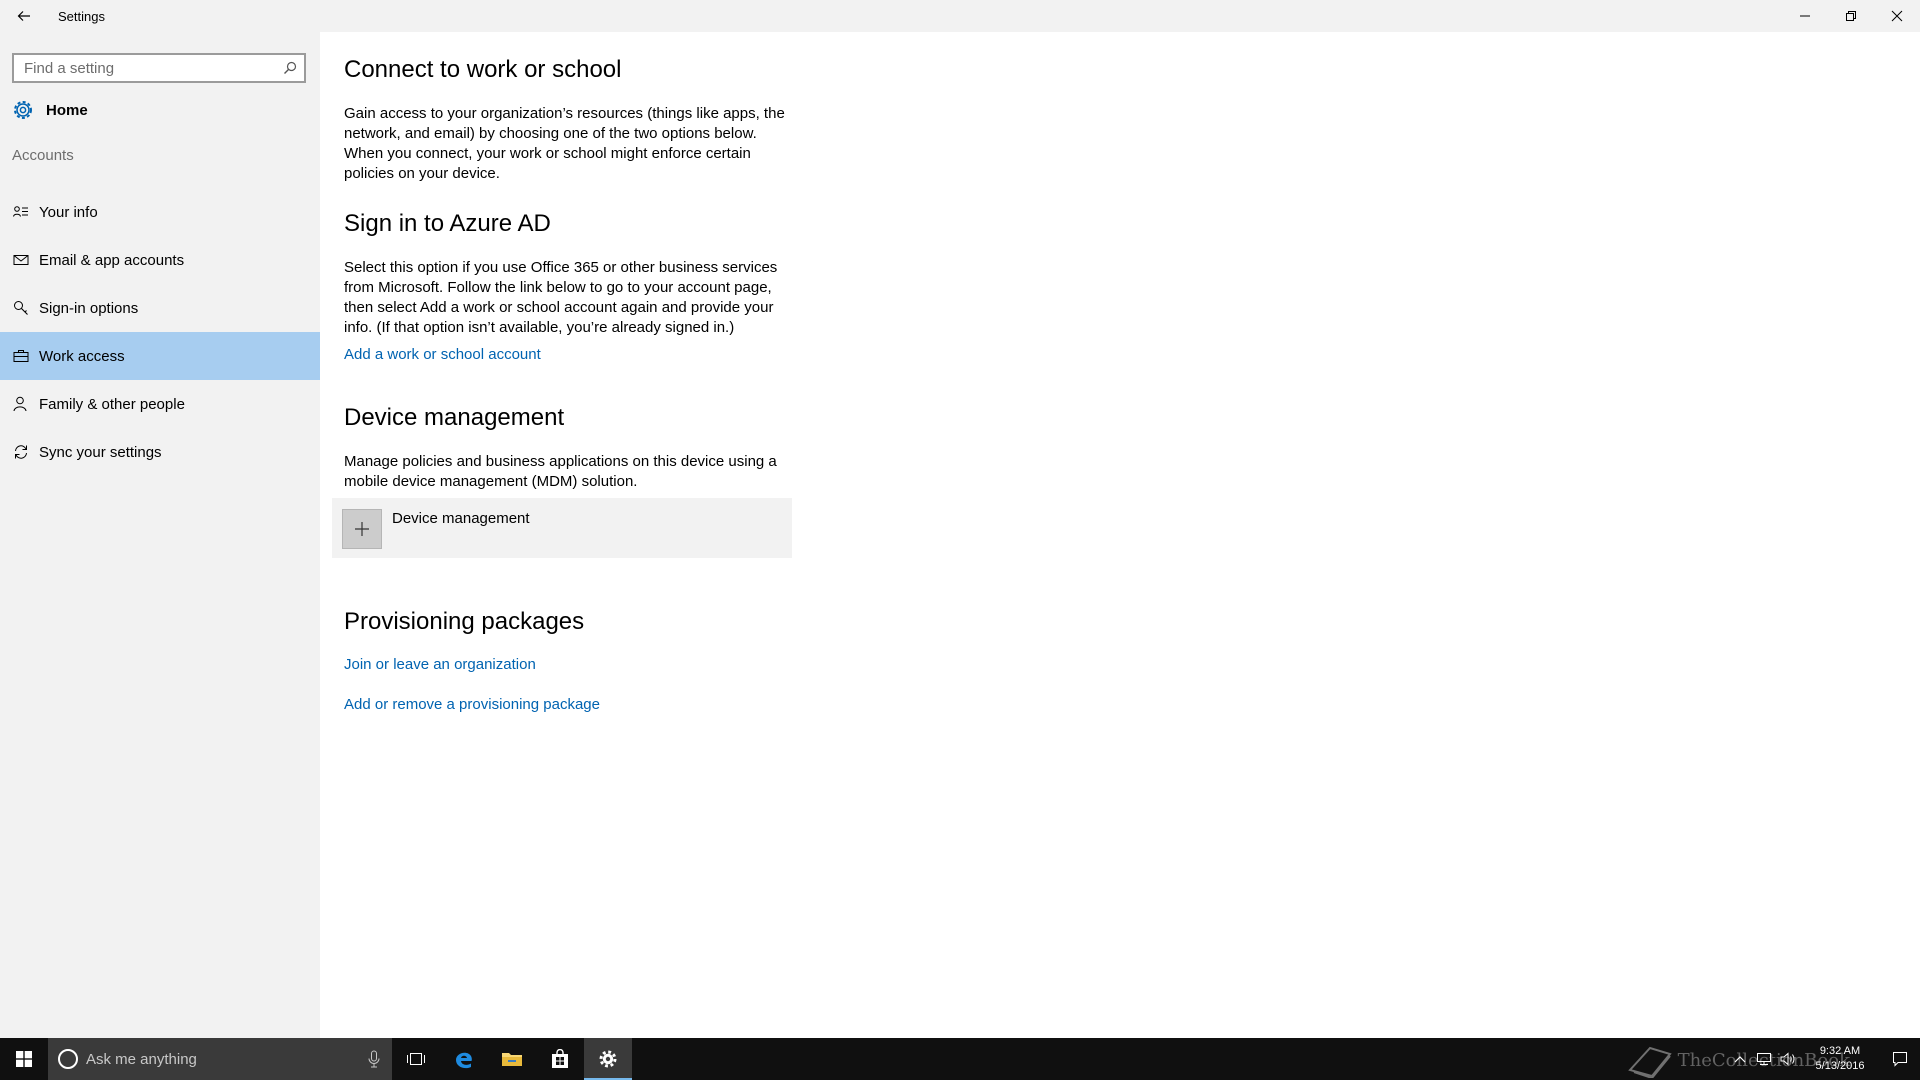 This screenshot has width=1920, height=1080. Describe the element at coordinates (464, 621) in the screenshot. I see `provisioning-heading: Provisioning packages` at that location.